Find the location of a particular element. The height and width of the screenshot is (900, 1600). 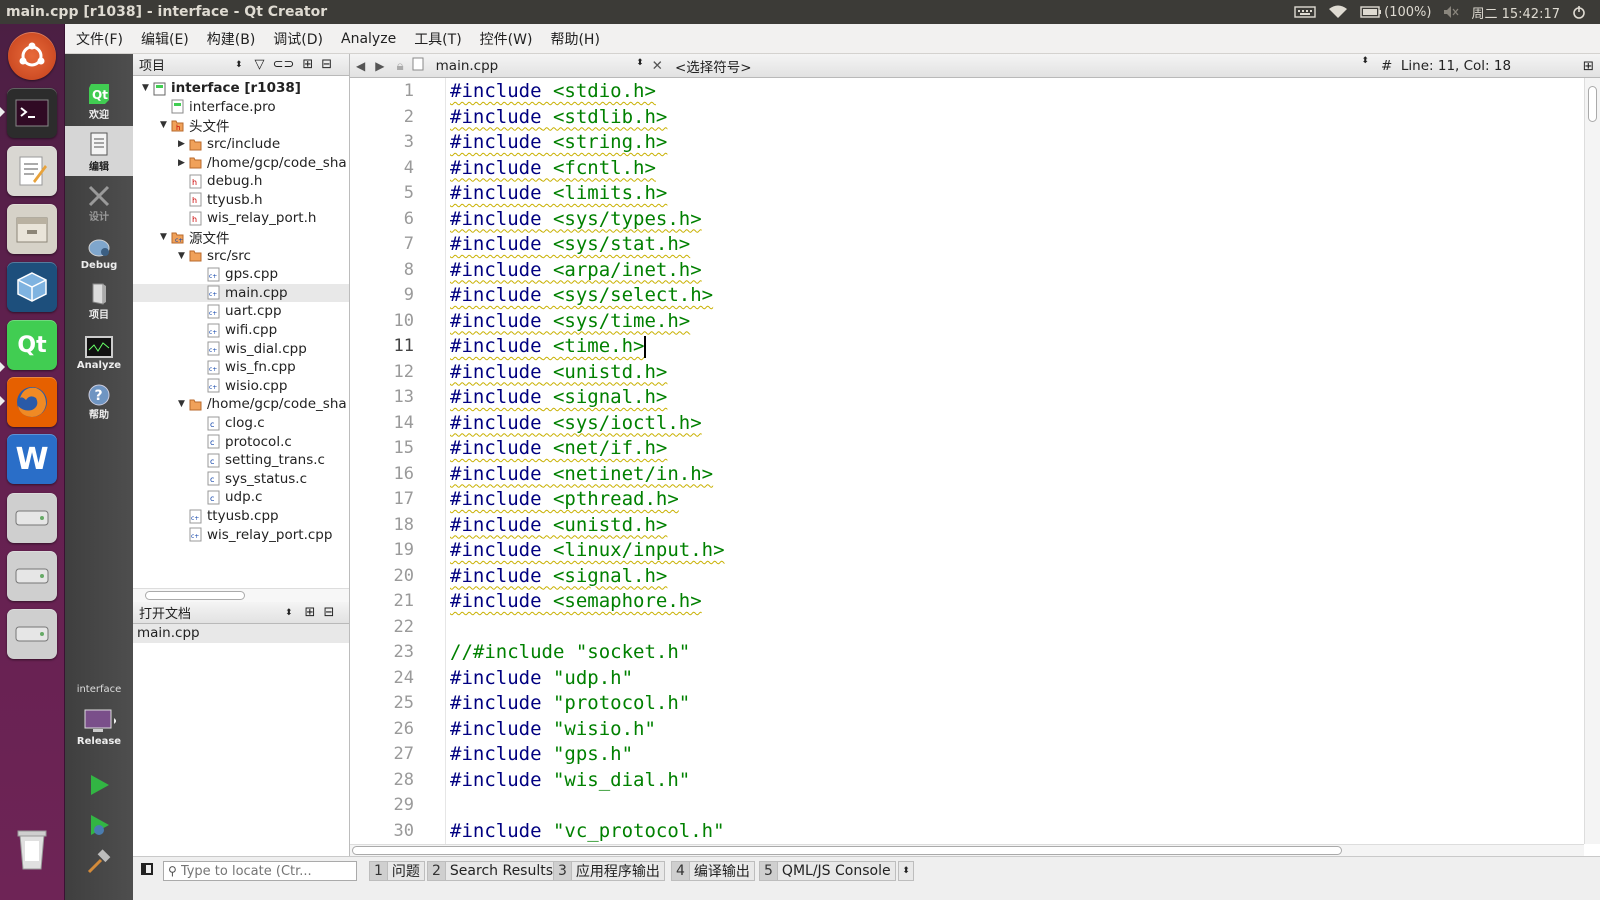

menu-item: 文件(F) is located at coordinates (99, 39).